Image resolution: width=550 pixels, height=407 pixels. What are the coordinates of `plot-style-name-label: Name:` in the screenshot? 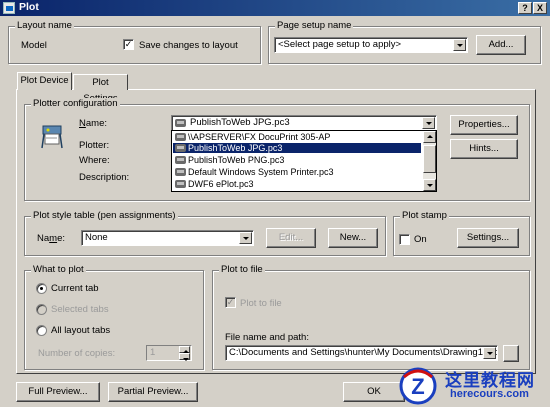 It's located at (51, 238).